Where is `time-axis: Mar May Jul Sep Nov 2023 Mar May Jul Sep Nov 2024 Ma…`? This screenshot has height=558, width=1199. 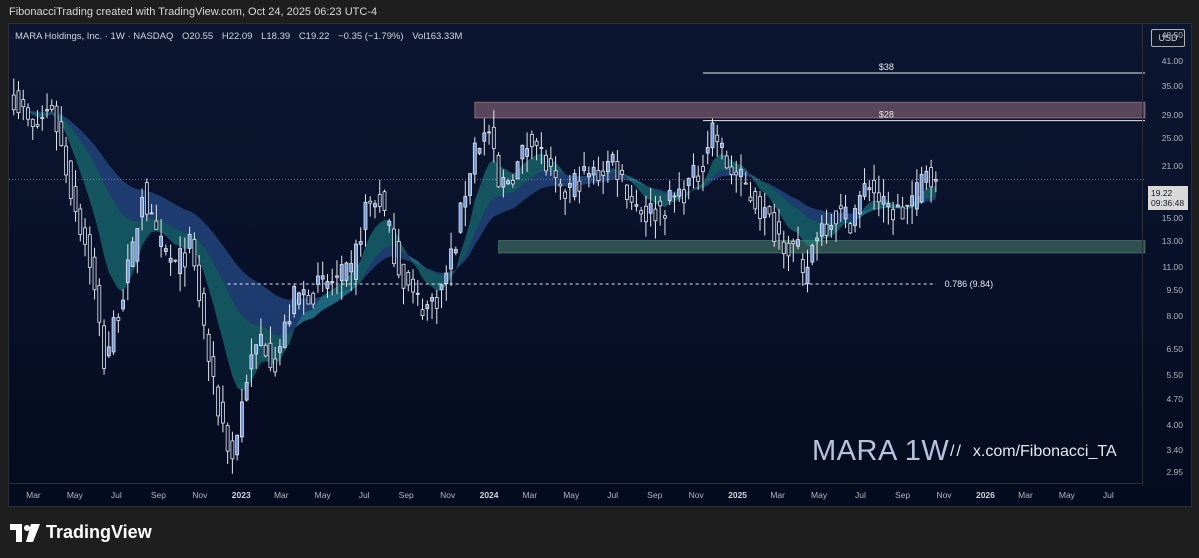
time-axis: Mar May Jul Sep Nov 2023 Mar May Jul Sep Nov 2024 Ma… is located at coordinates (576, 494).